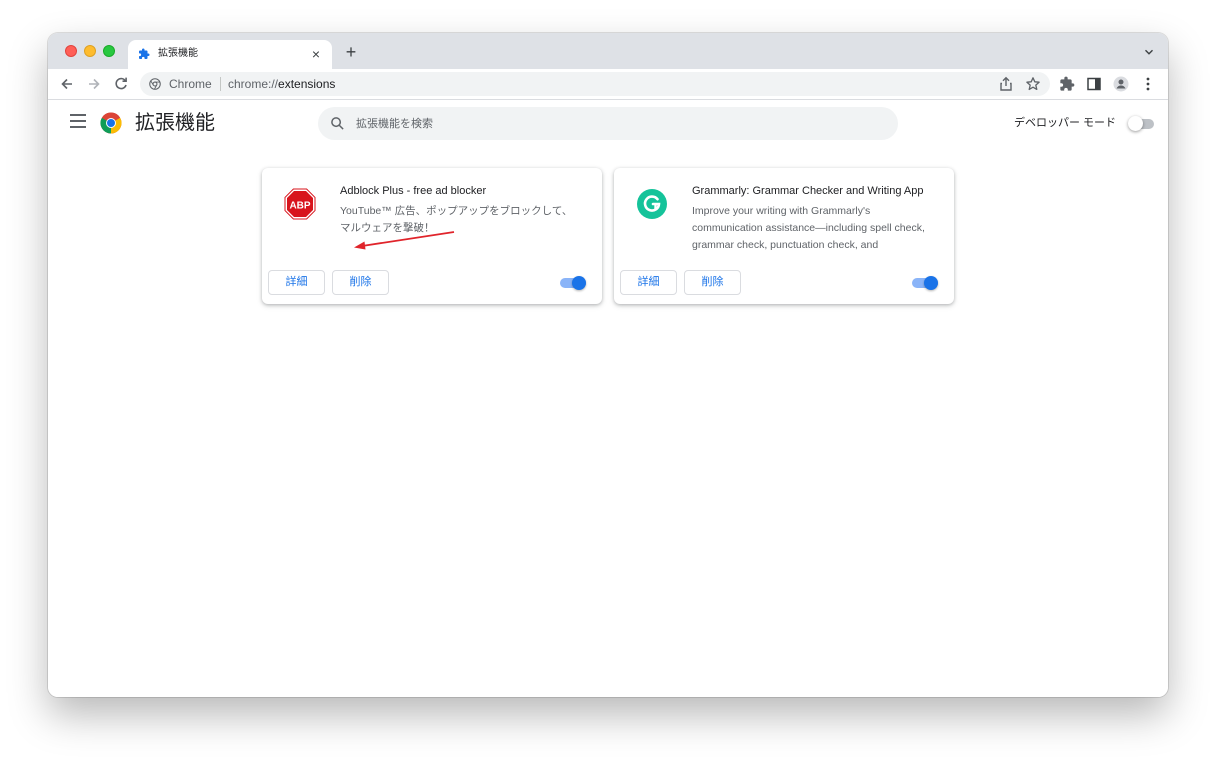 This screenshot has width=1216, height=761. What do you see at coordinates (175, 123) in the screenshot?
I see `page-title: 拡張機能` at bounding box center [175, 123].